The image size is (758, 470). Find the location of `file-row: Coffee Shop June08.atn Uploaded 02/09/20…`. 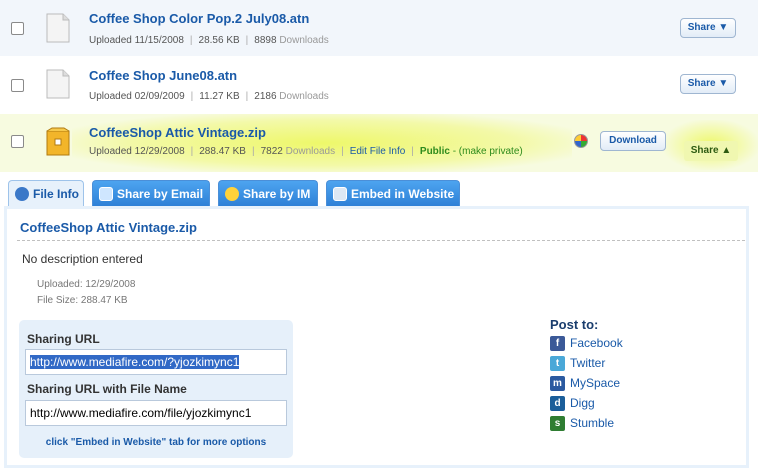

file-row: Coffee Shop June08.atn Uploaded 02/09/20… is located at coordinates (379, 85).